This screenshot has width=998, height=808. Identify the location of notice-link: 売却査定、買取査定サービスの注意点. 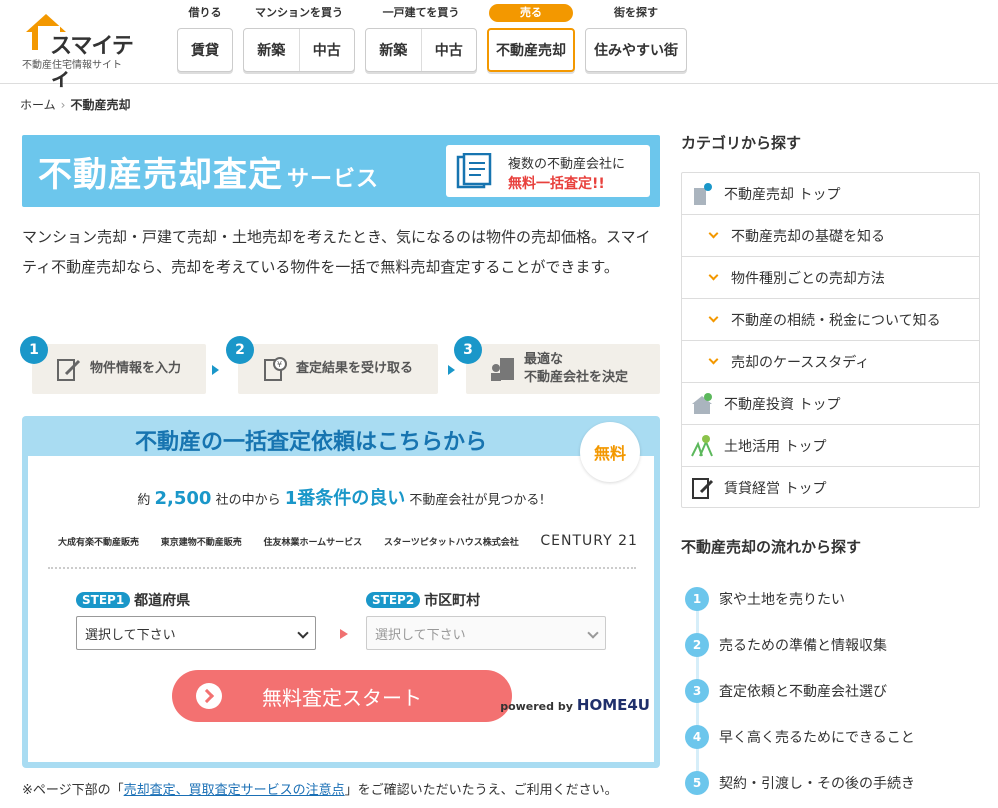
(234, 790).